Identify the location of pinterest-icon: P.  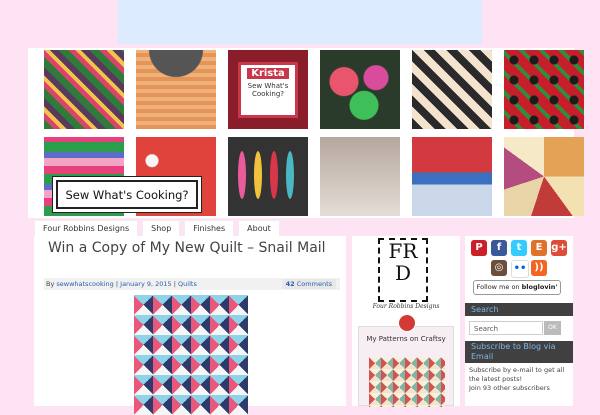
(479, 248).